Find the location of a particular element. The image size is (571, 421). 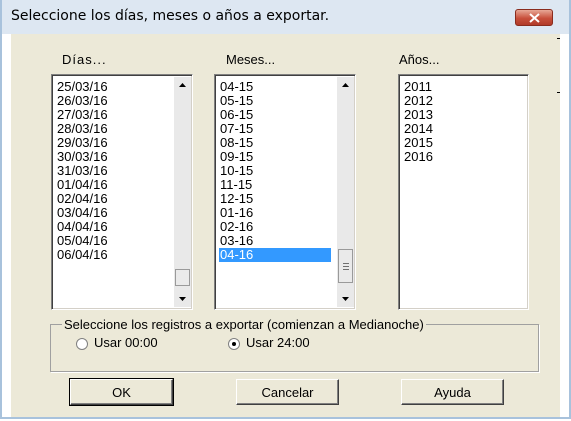

radio-selected-dot is located at coordinates (234, 344).